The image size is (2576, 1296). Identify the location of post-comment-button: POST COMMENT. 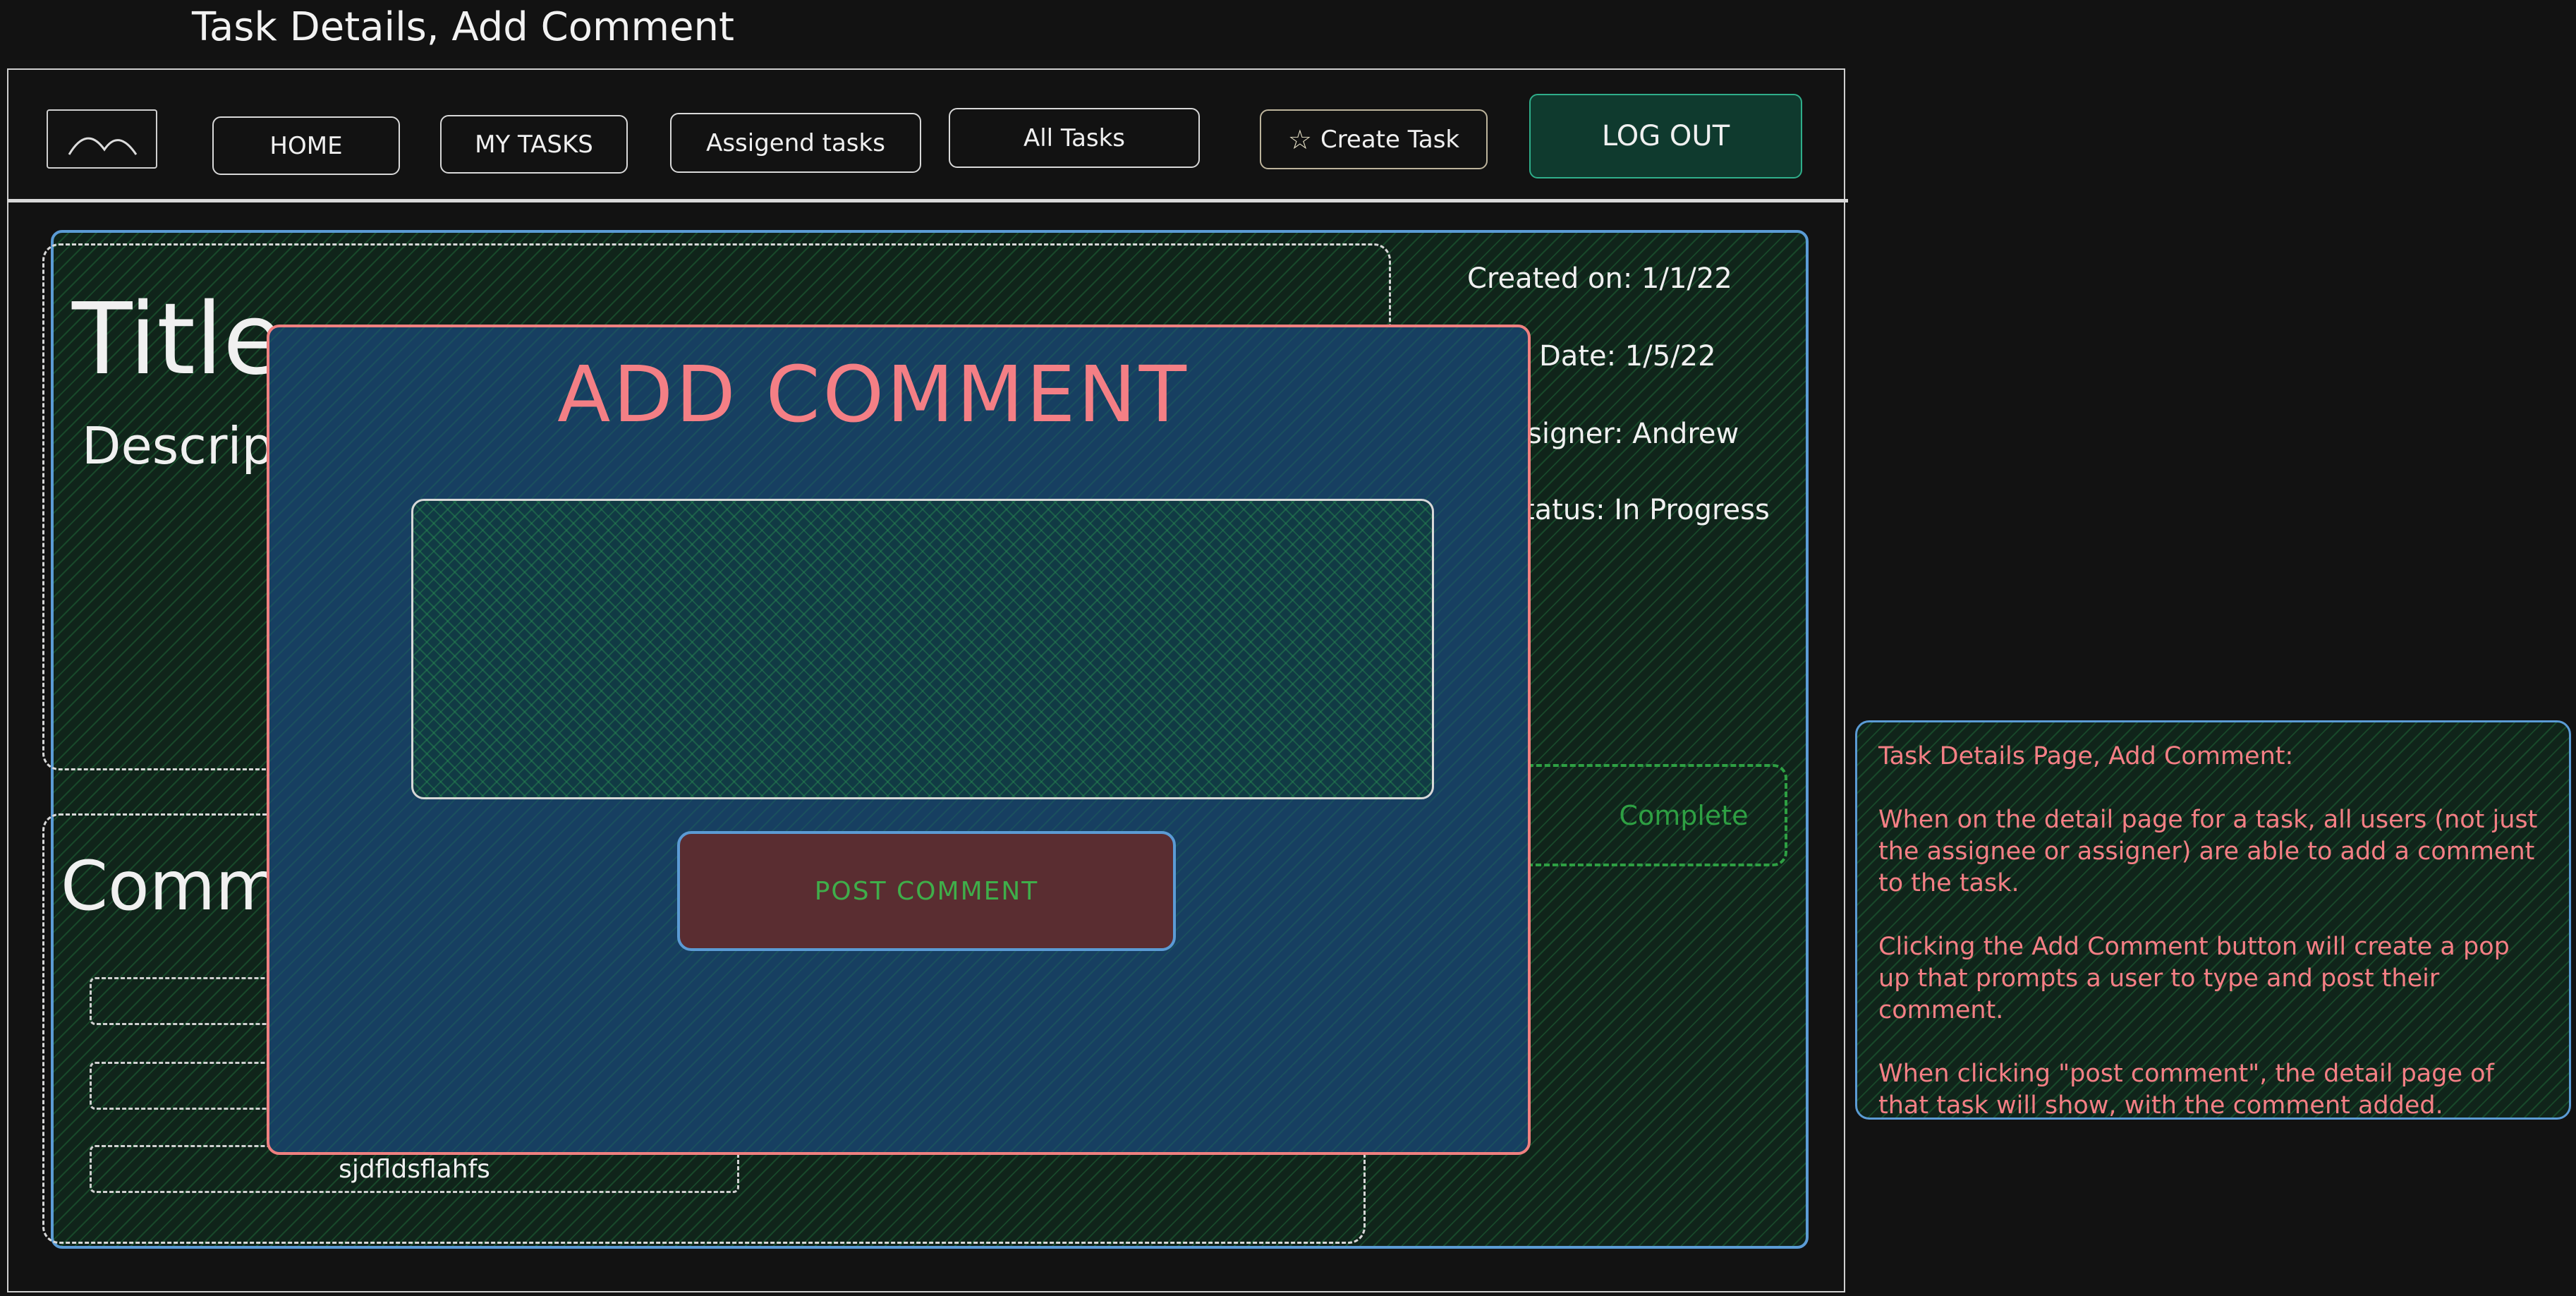
(926, 891).